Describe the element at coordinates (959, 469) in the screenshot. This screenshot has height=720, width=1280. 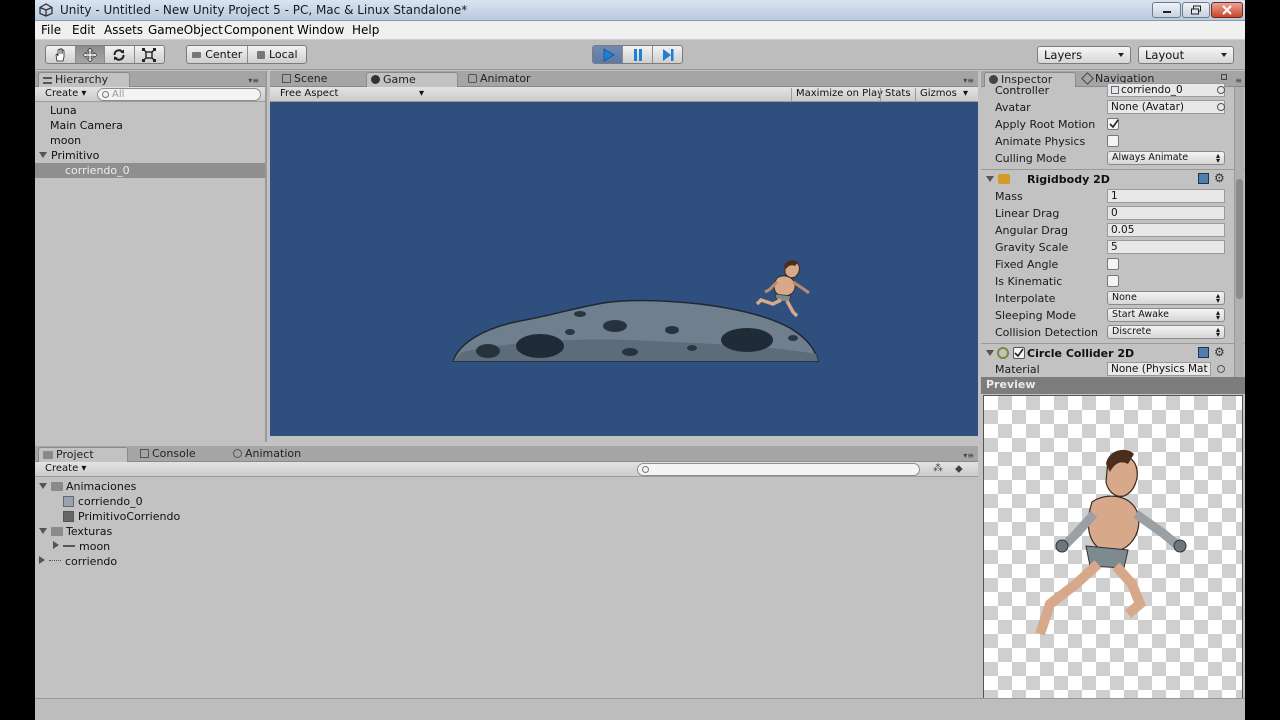
I see `filter-by-label-icon: ⬥` at that location.